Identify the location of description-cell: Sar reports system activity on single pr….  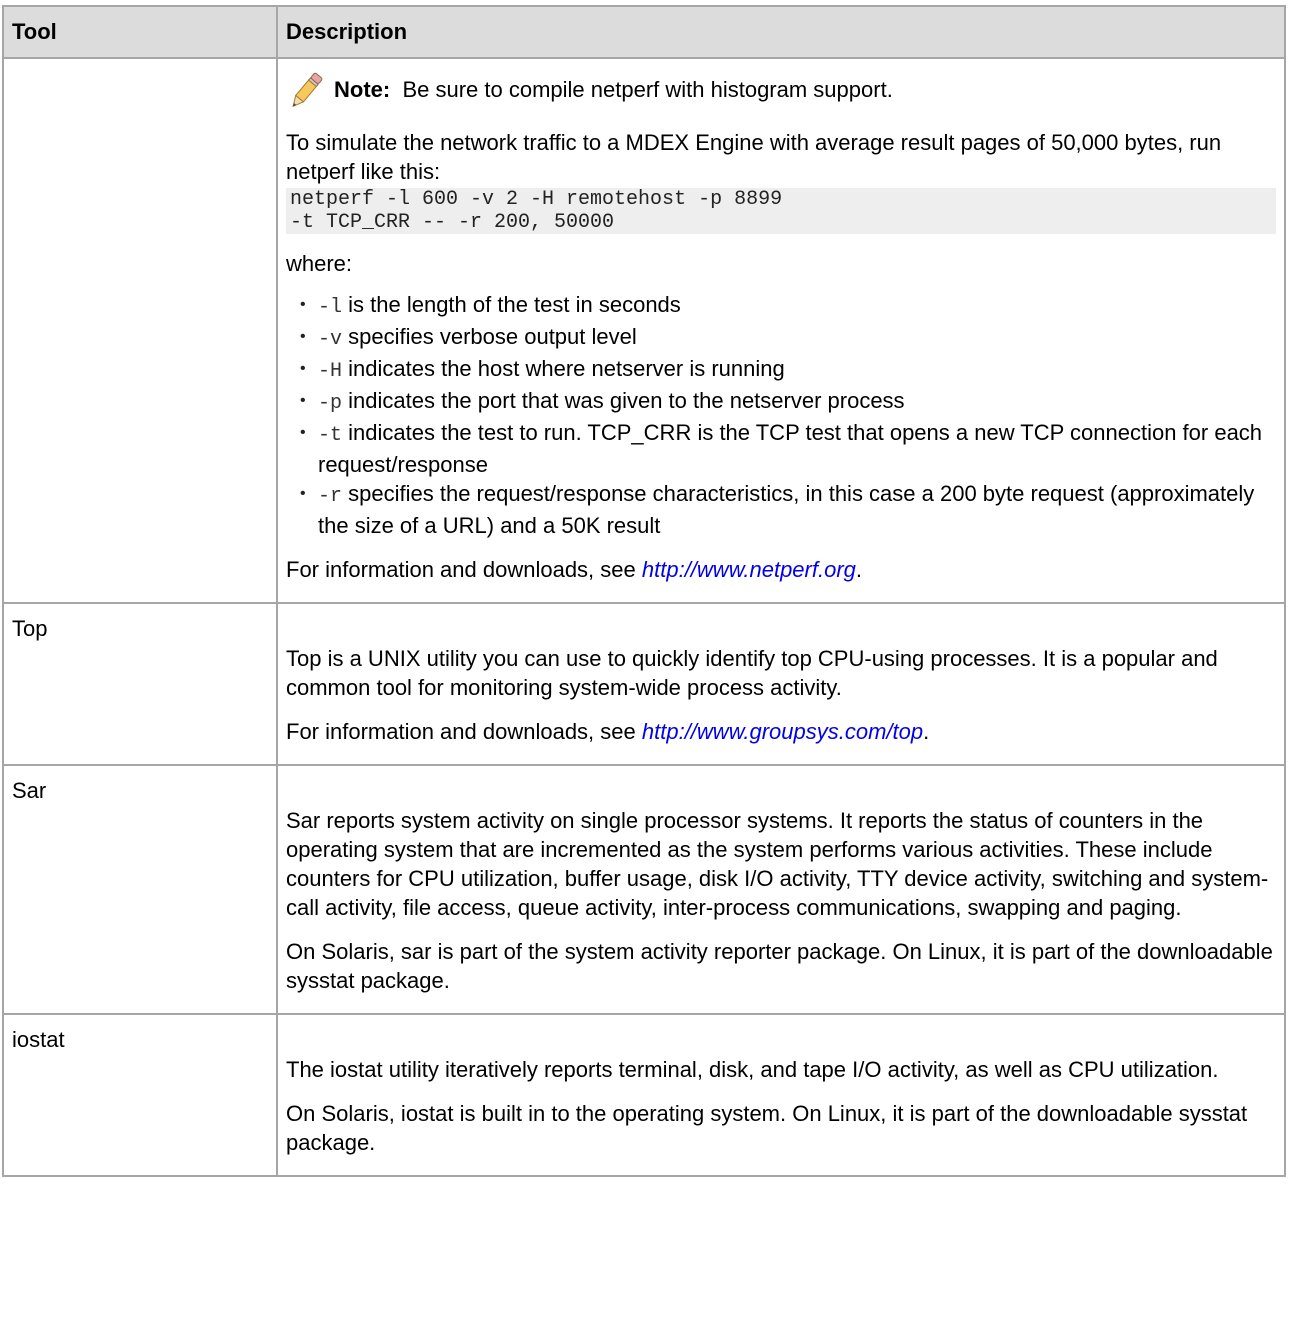
(781, 889).